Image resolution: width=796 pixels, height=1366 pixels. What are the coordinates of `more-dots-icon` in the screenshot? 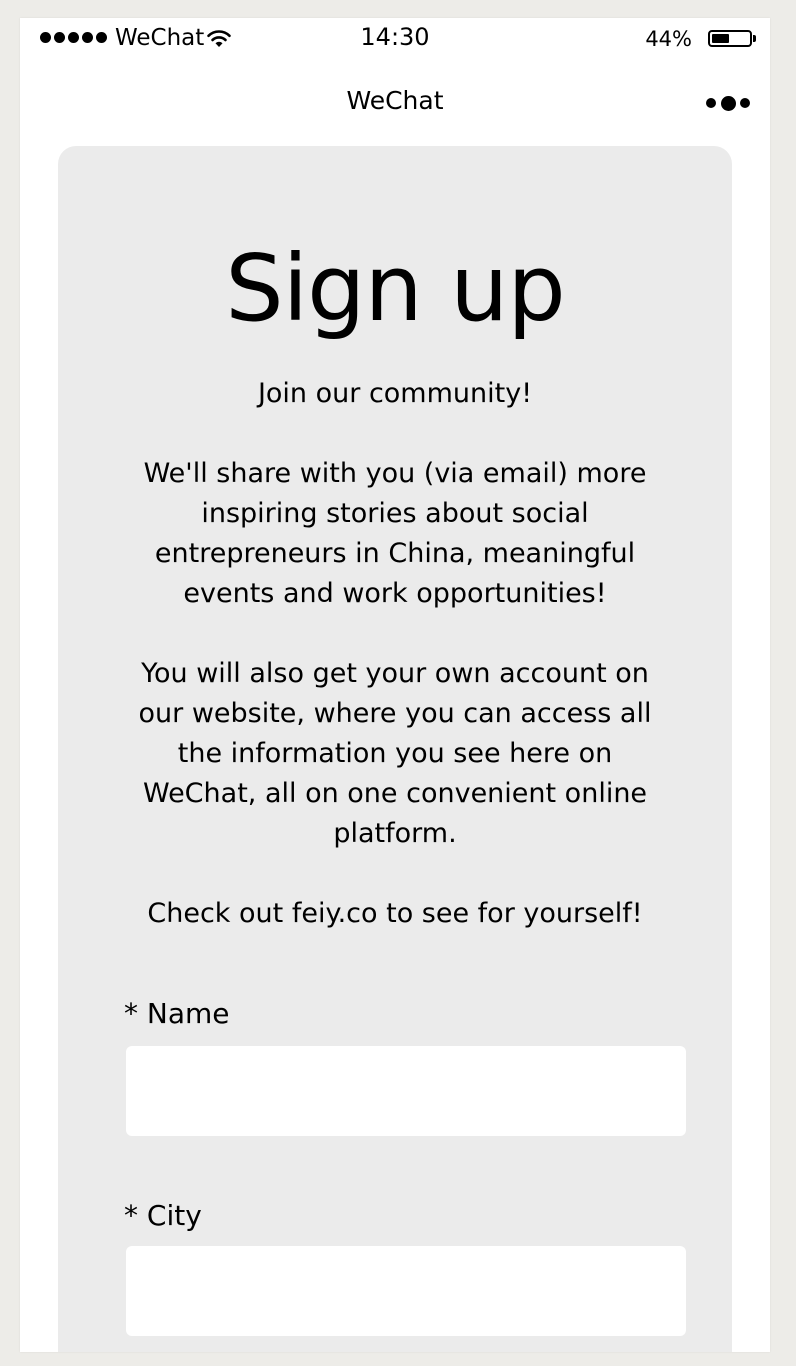 It's located at (728, 103).